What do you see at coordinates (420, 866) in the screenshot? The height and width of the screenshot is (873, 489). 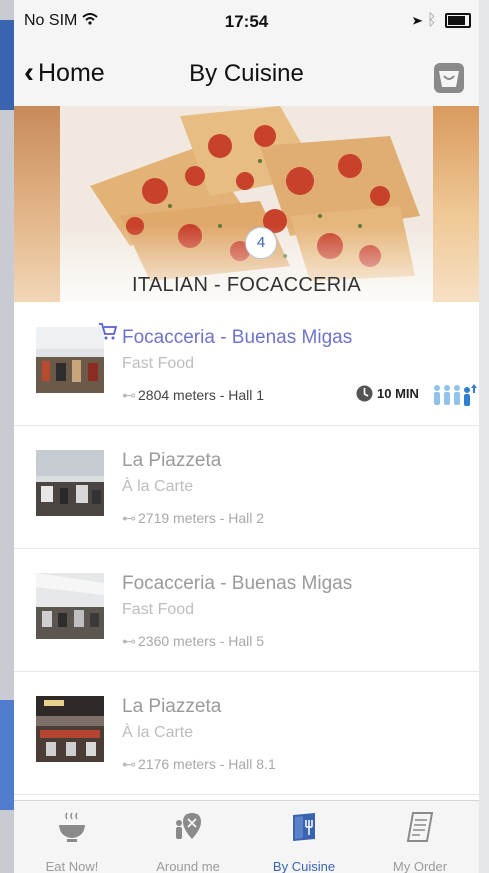 I see `tab-label: My Order` at bounding box center [420, 866].